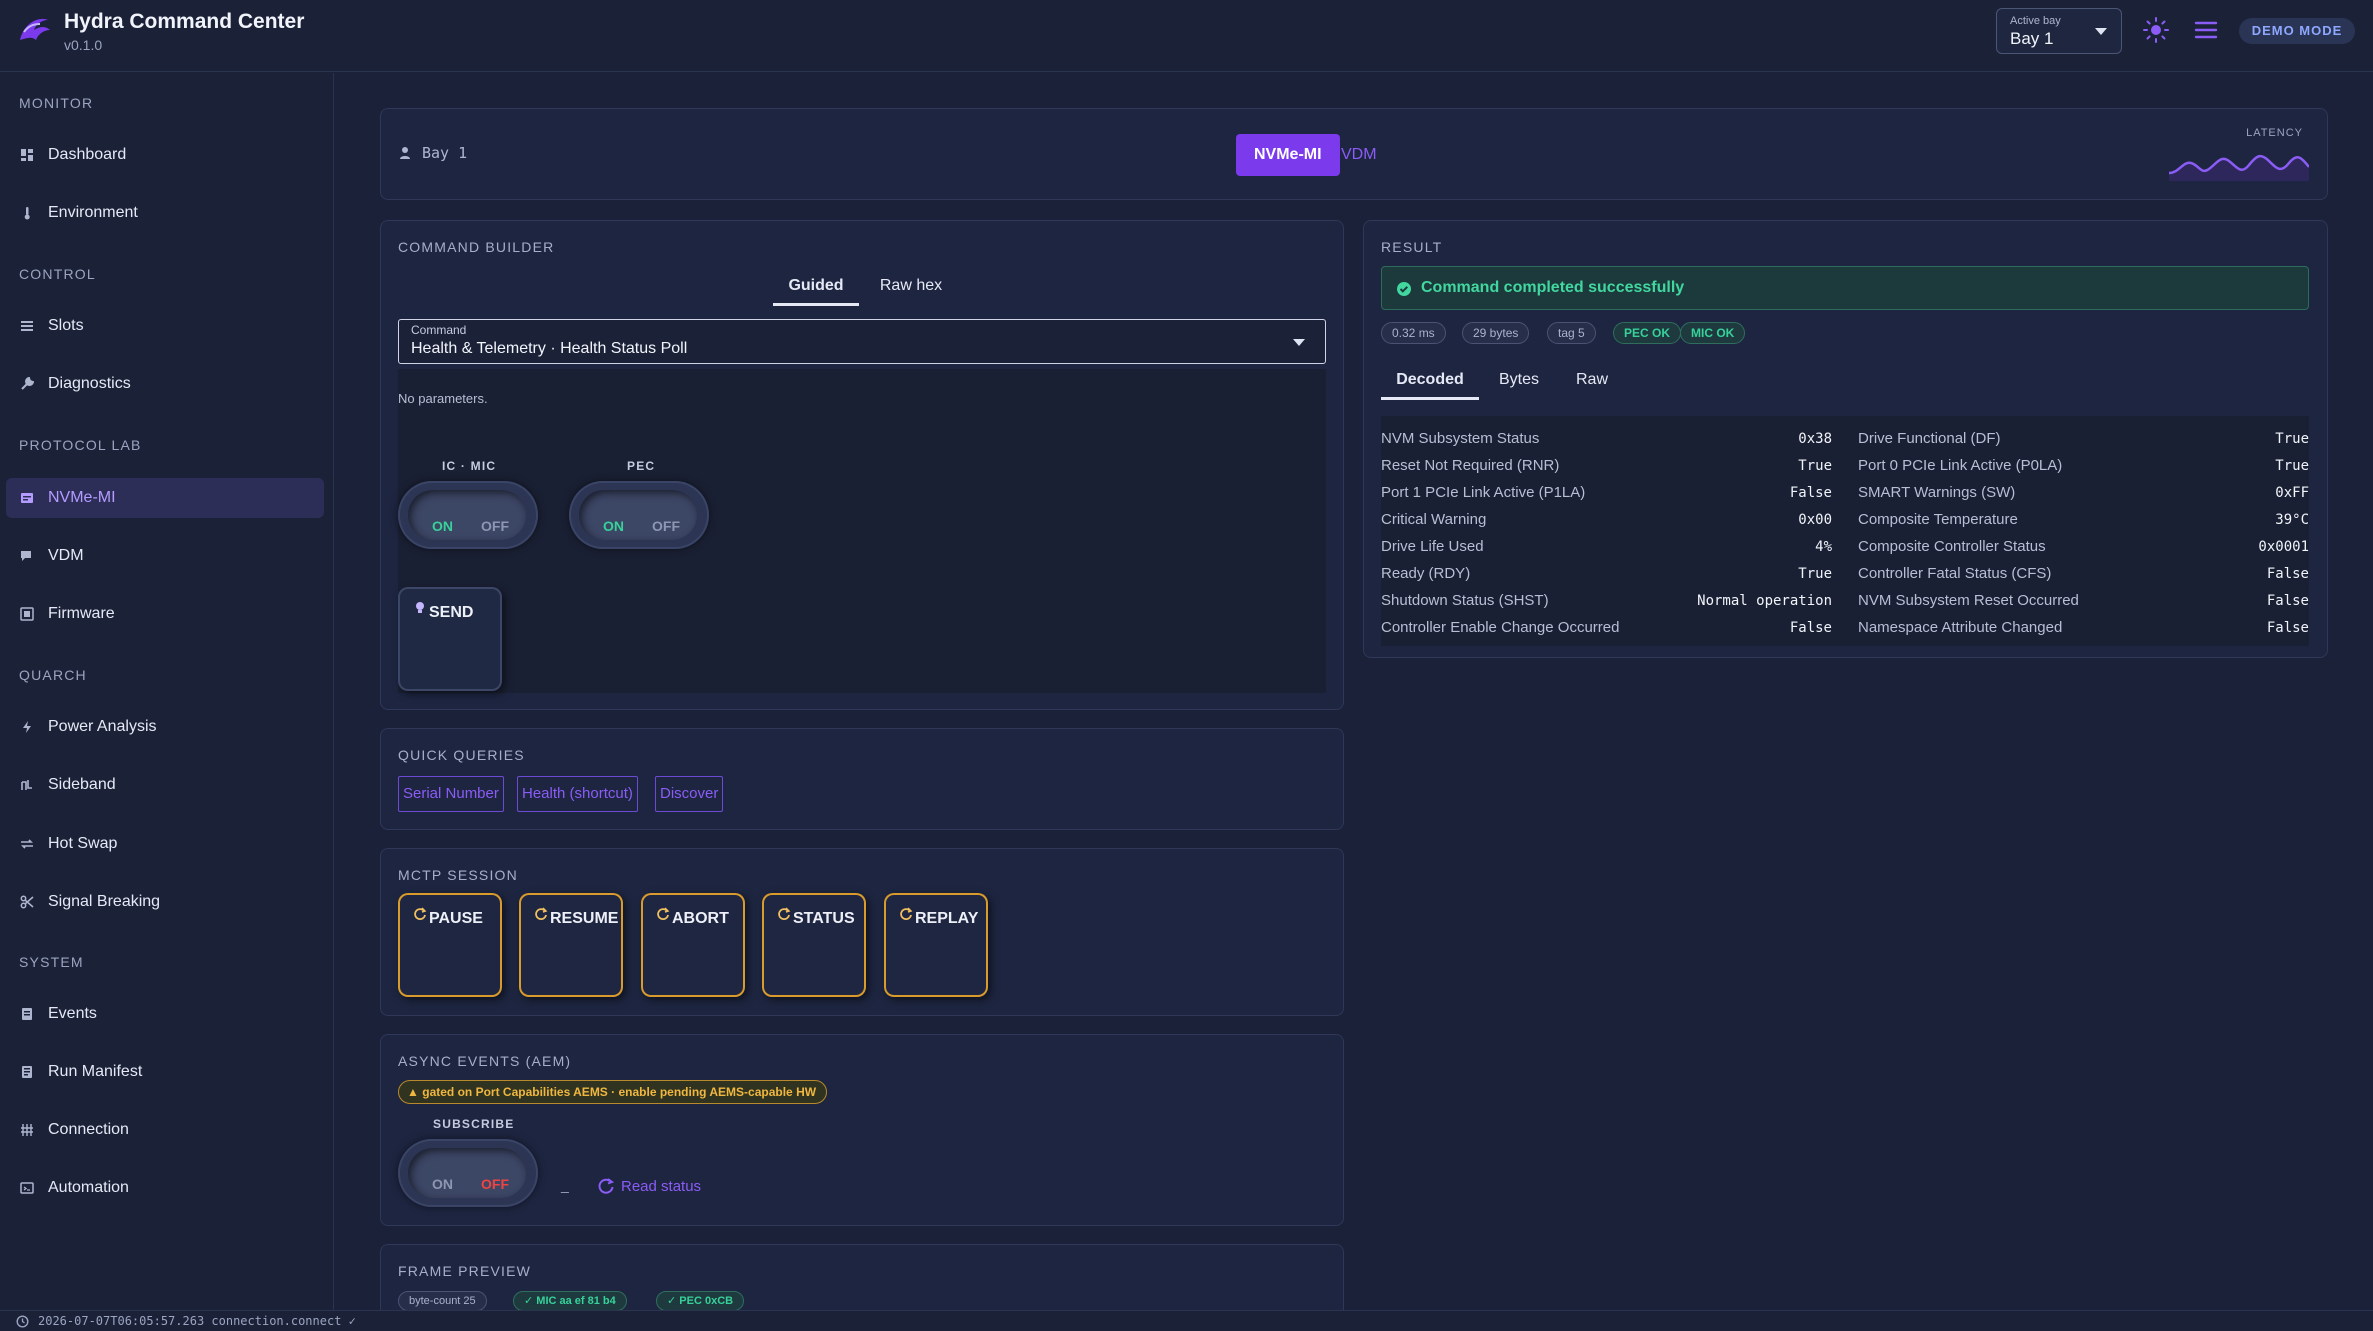  What do you see at coordinates (82, 497) in the screenshot?
I see `sidebar-item-label: NVMe-MI` at bounding box center [82, 497].